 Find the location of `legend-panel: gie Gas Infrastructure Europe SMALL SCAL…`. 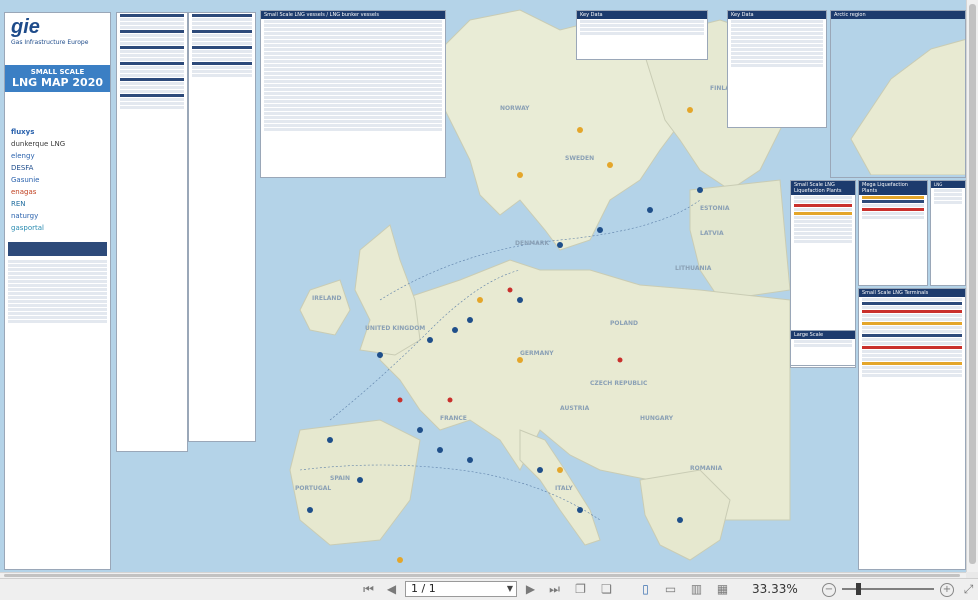

legend-panel: gie Gas Infrastructure Europe SMALL SCAL… is located at coordinates (57, 291).